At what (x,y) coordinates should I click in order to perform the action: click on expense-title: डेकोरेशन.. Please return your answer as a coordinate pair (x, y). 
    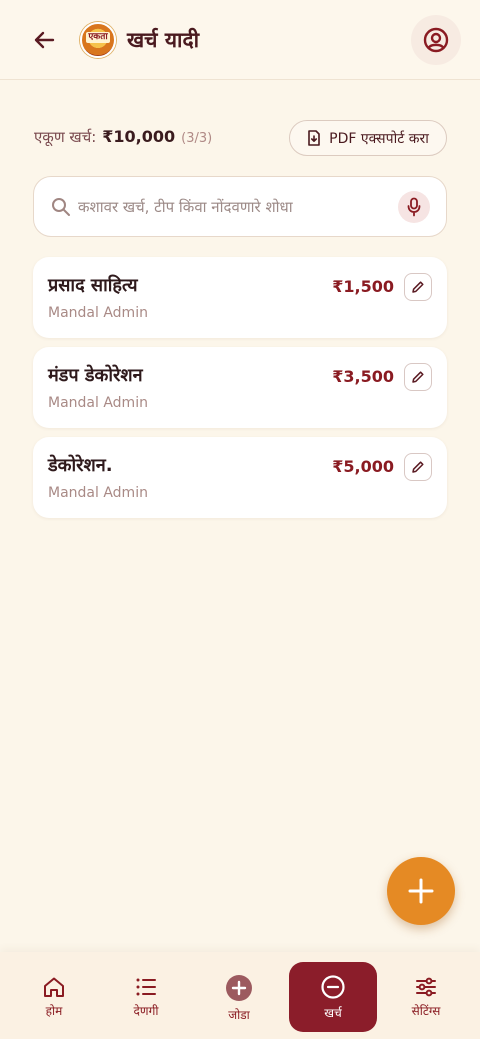
    Looking at the image, I should click on (80, 465).